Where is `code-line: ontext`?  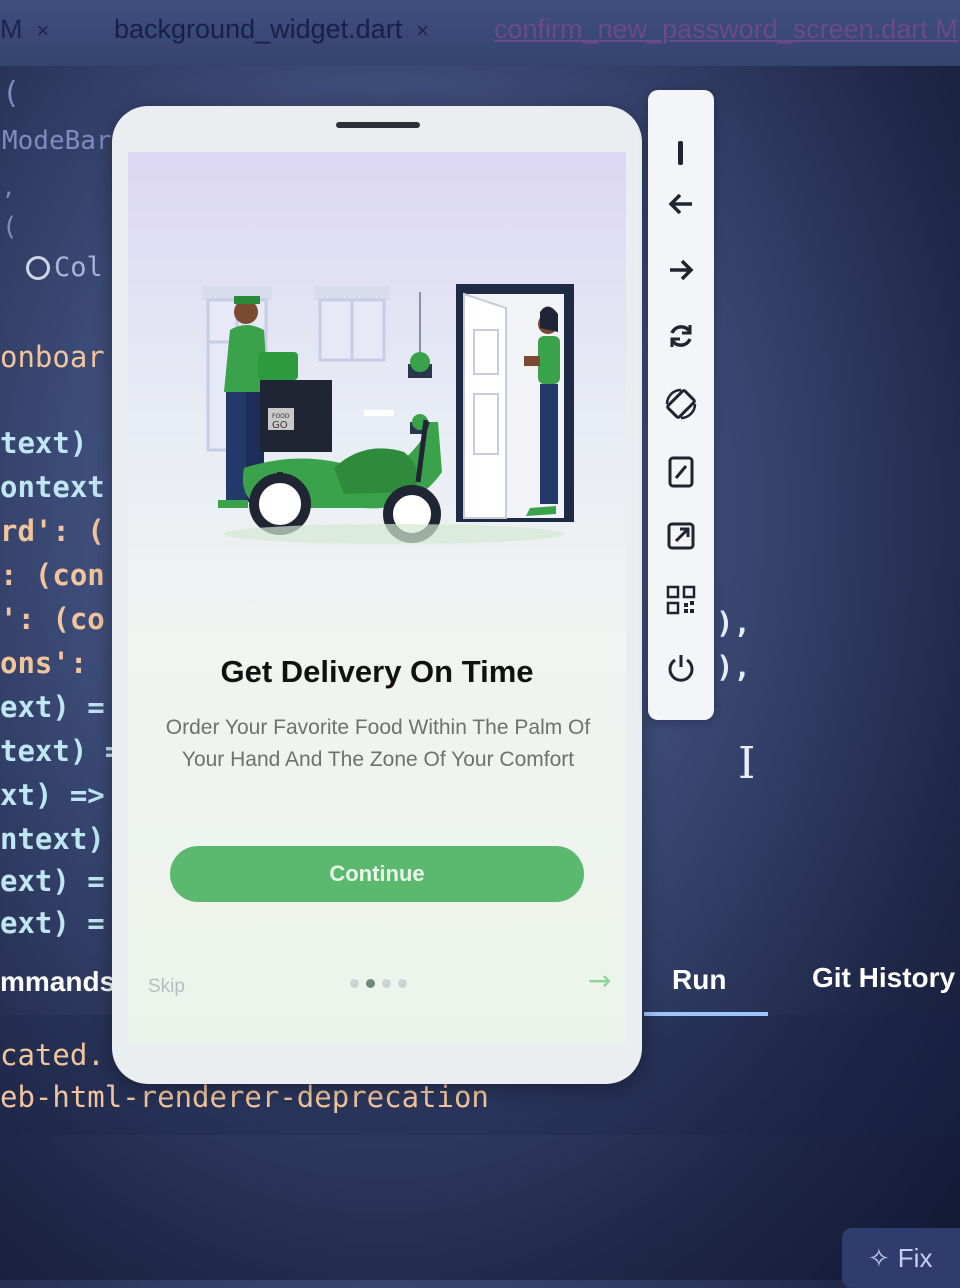 code-line: ontext is located at coordinates (52, 487).